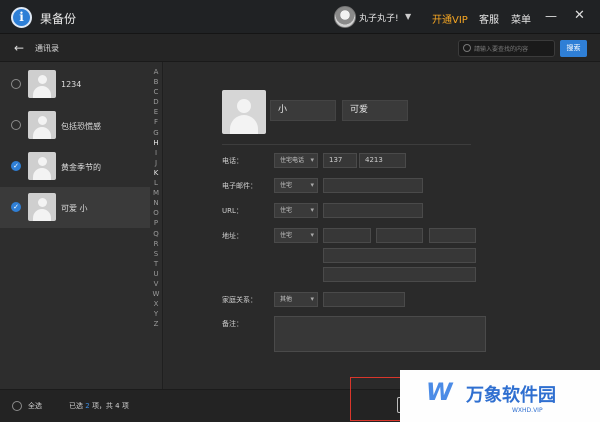 The height and width of the screenshot is (422, 600). Describe the element at coordinates (346, 144) in the screenshot. I see `divider` at that location.